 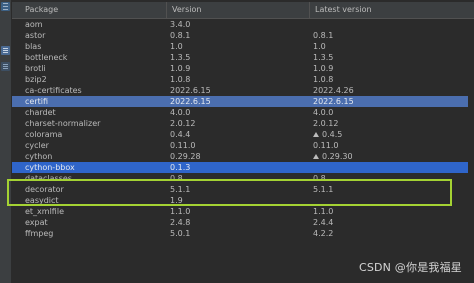 I want to click on latest-version-cell: 0.29.30, so click(x=388, y=156).